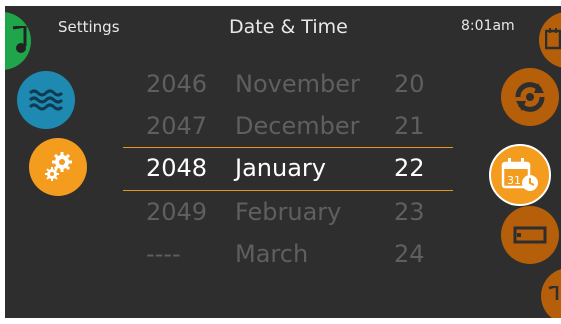  I want to click on picker-row: ---- March 24, so click(283, 256).